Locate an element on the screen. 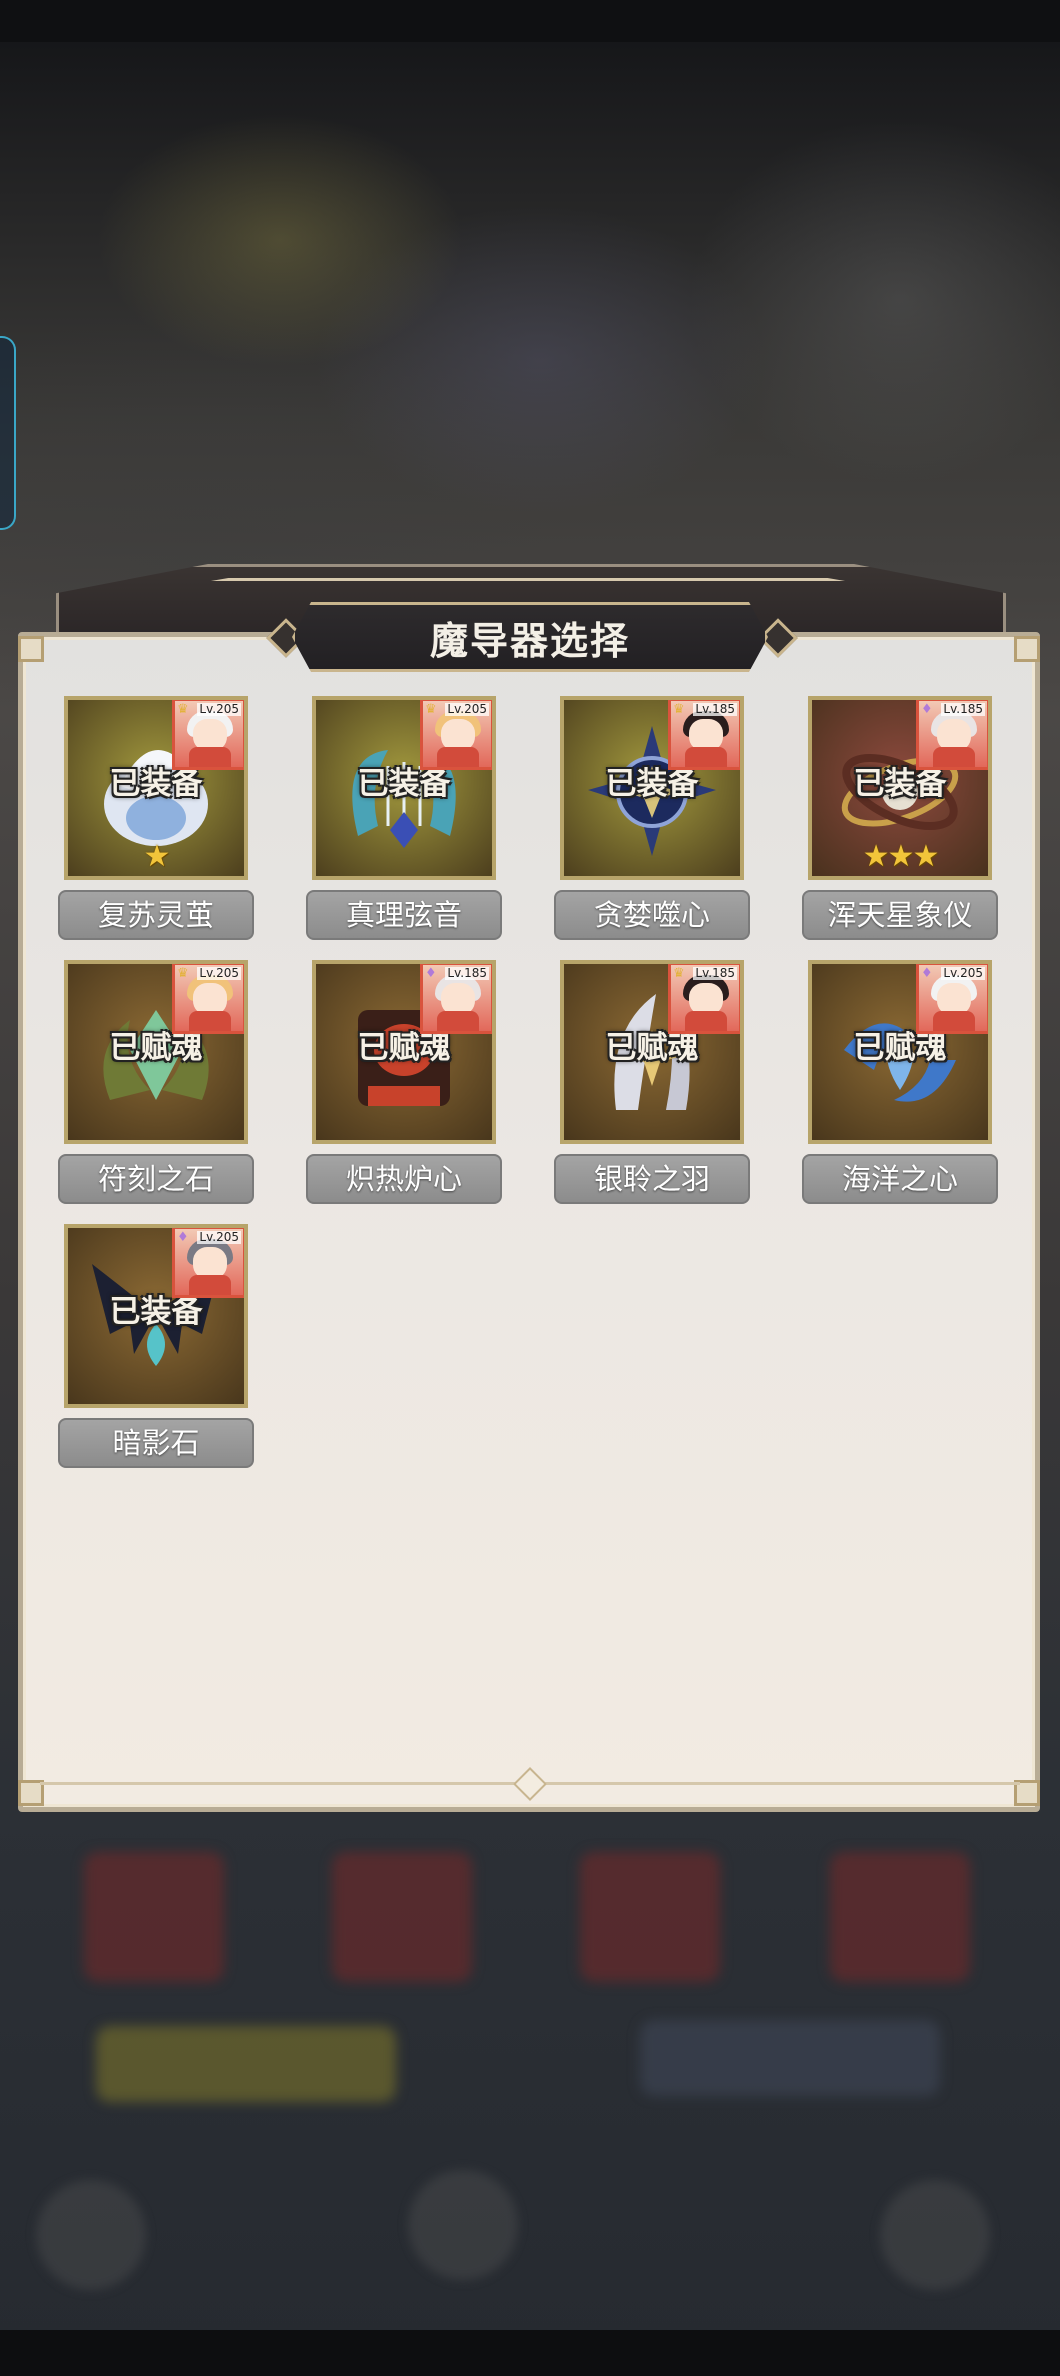 This screenshot has height=2376, width=1060. artifact-card: 已装备 ♛ Lv.185 is located at coordinates (652, 788).